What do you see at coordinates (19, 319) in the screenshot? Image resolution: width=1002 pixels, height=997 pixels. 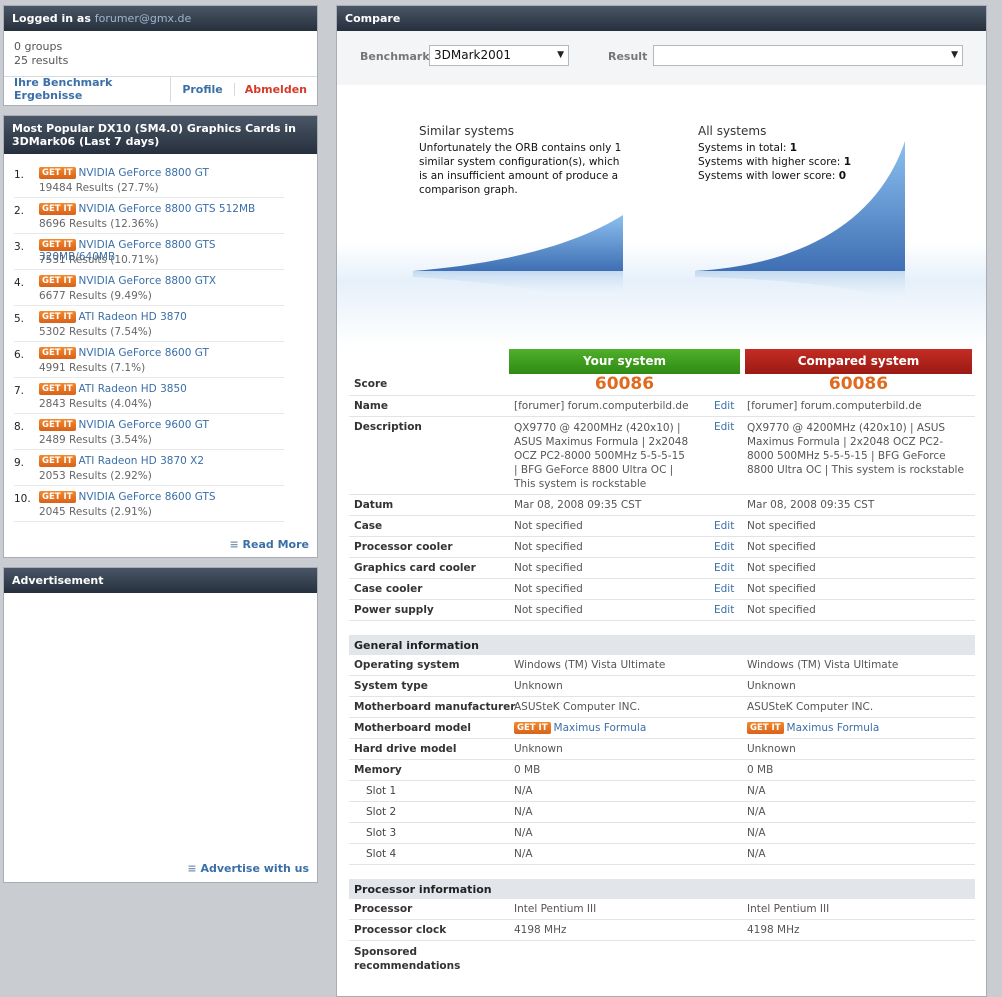 I see `rank-number: 5.` at bounding box center [19, 319].